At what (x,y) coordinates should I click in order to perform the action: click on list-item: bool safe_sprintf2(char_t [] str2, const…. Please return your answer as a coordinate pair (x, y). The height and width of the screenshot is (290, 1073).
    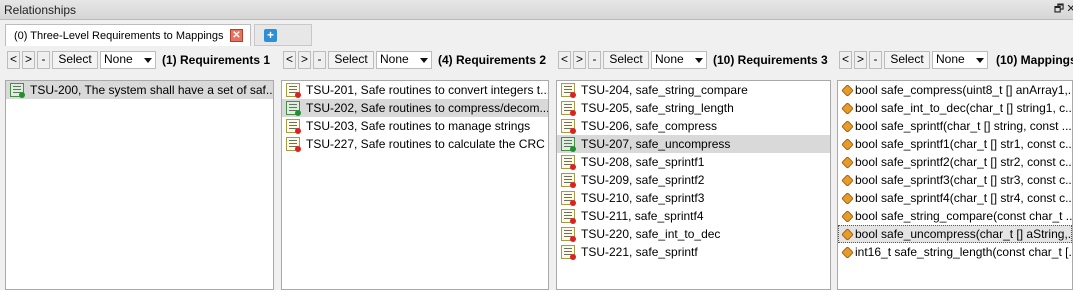
    Looking at the image, I should click on (955, 162).